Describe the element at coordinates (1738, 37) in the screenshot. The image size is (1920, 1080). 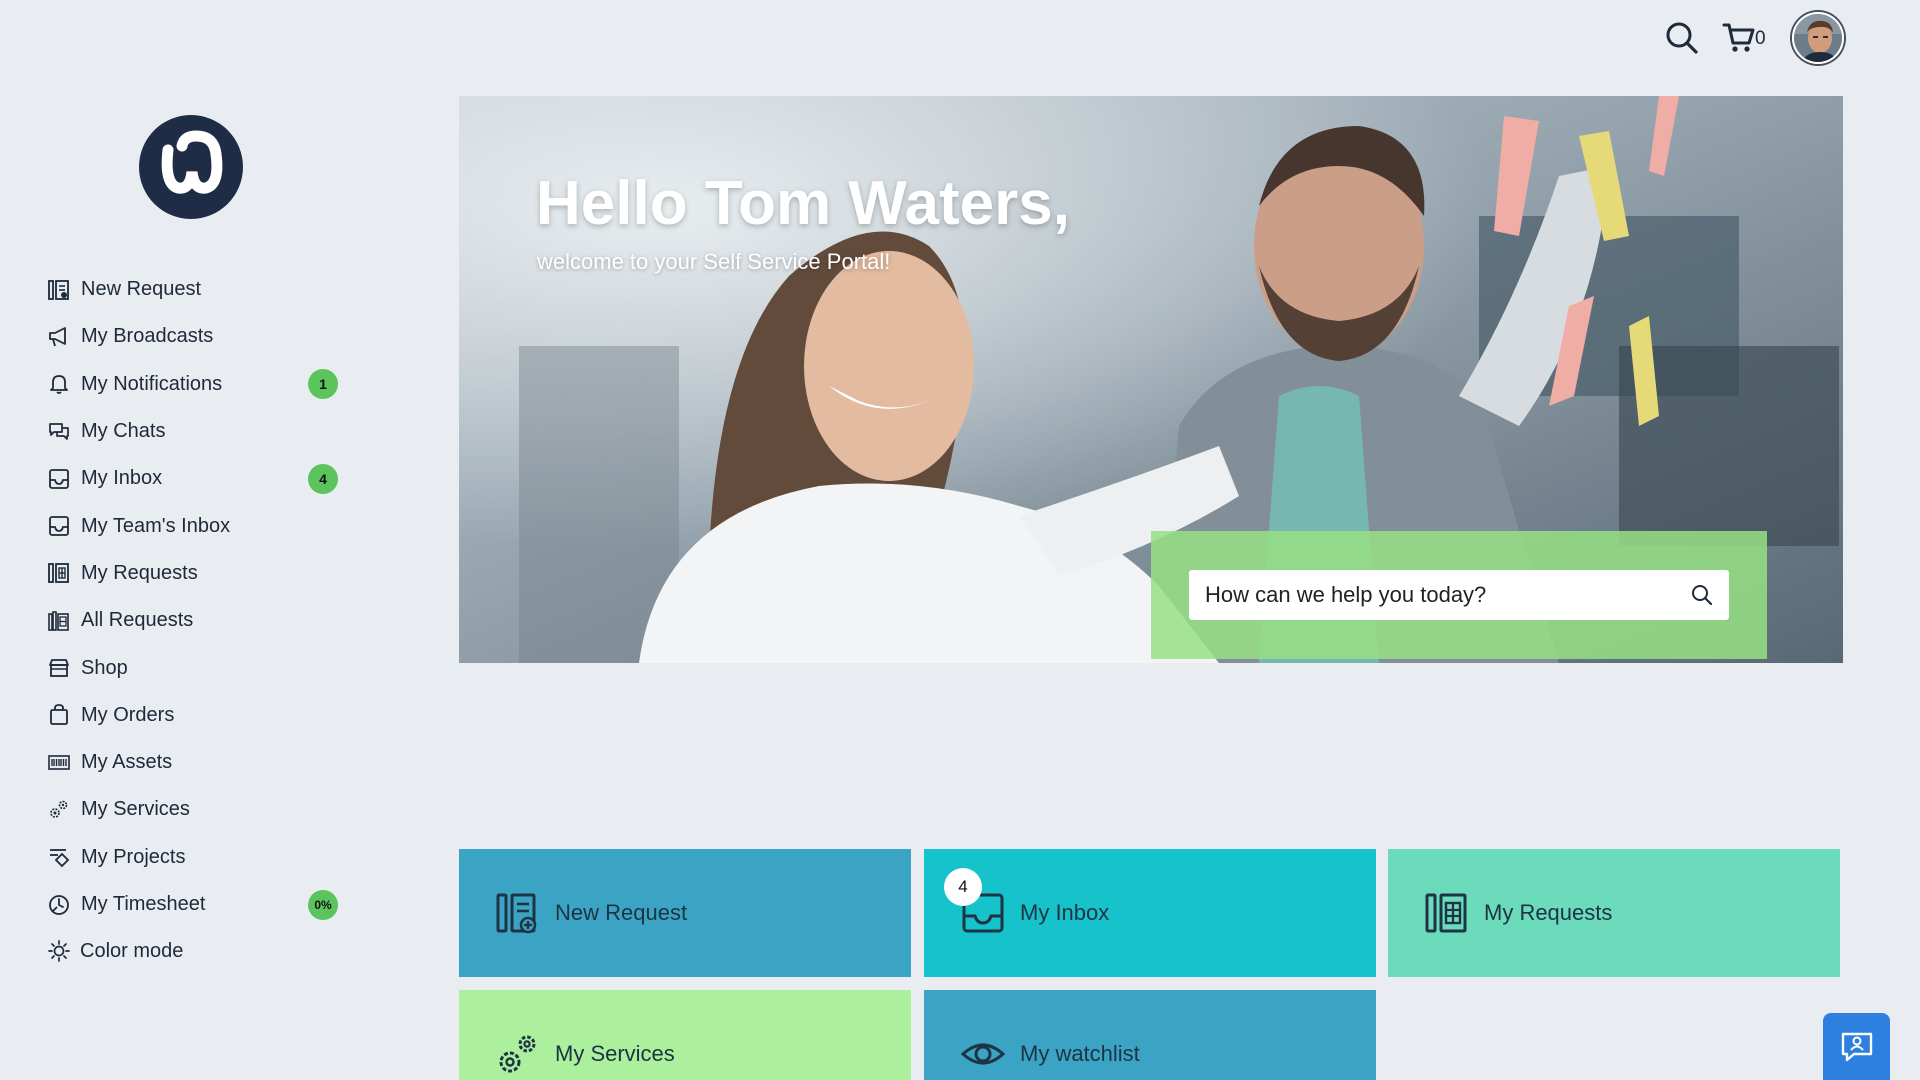
I see `cart-icon` at that location.